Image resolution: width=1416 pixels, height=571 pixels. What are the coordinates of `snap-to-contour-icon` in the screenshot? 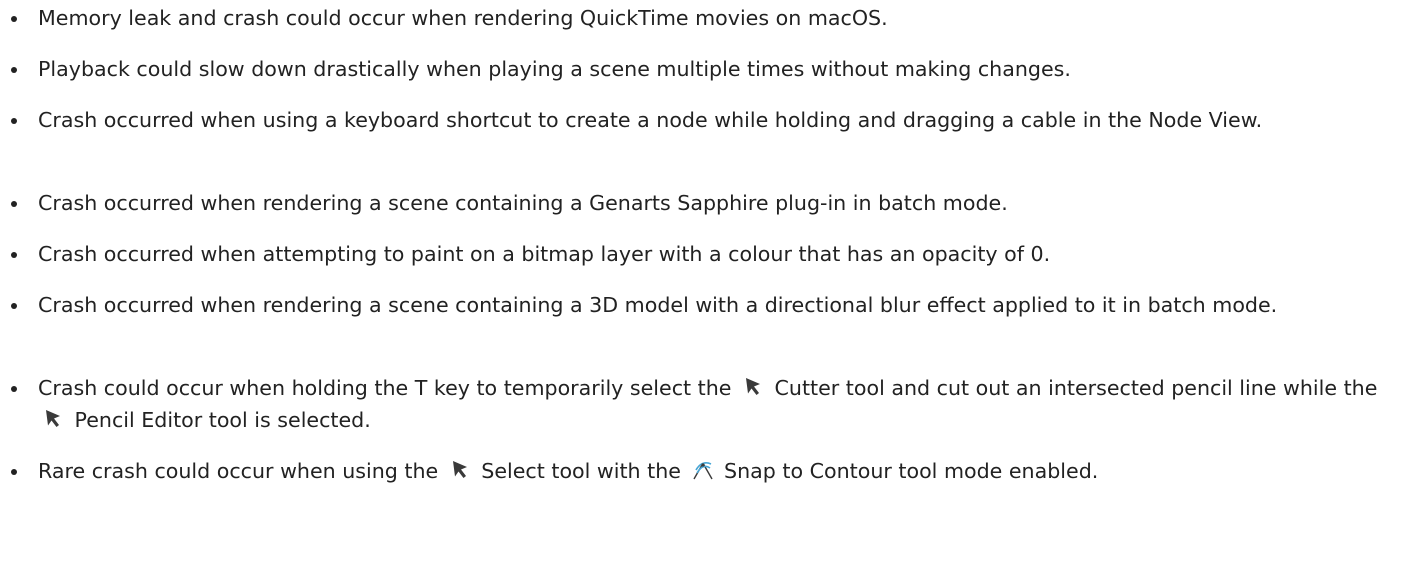 It's located at (703, 470).